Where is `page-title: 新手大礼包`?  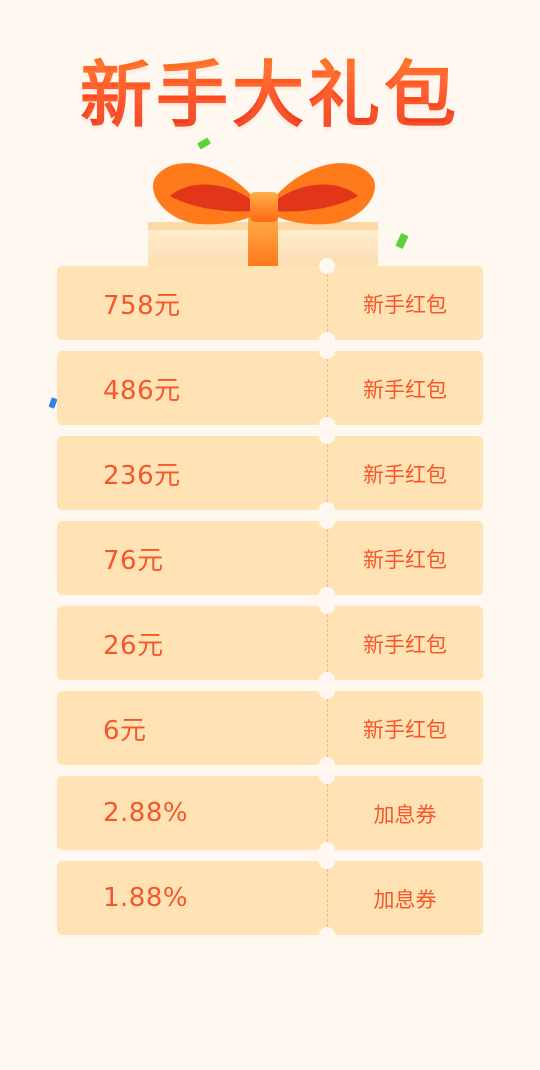
page-title: 新手大礼包 is located at coordinates (270, 88).